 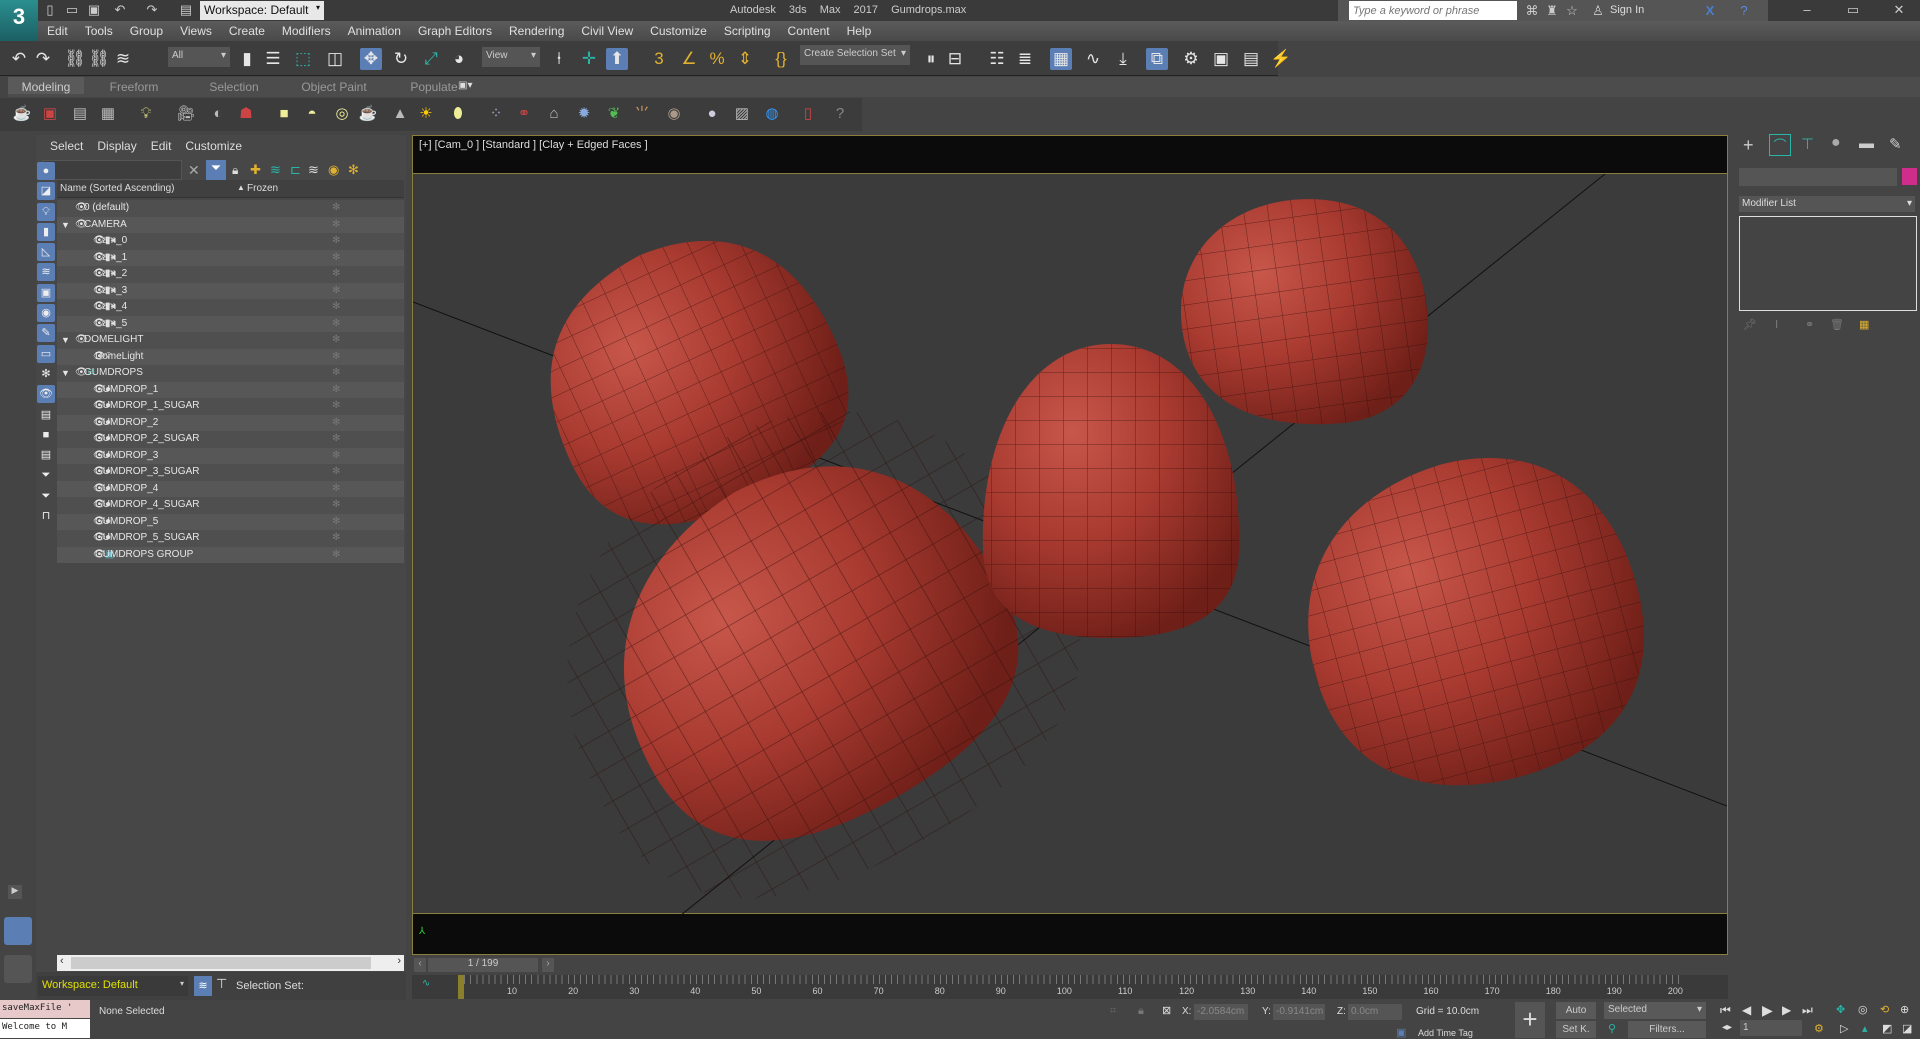 I want to click on sphere-icon: ◎, so click(x=342, y=114).